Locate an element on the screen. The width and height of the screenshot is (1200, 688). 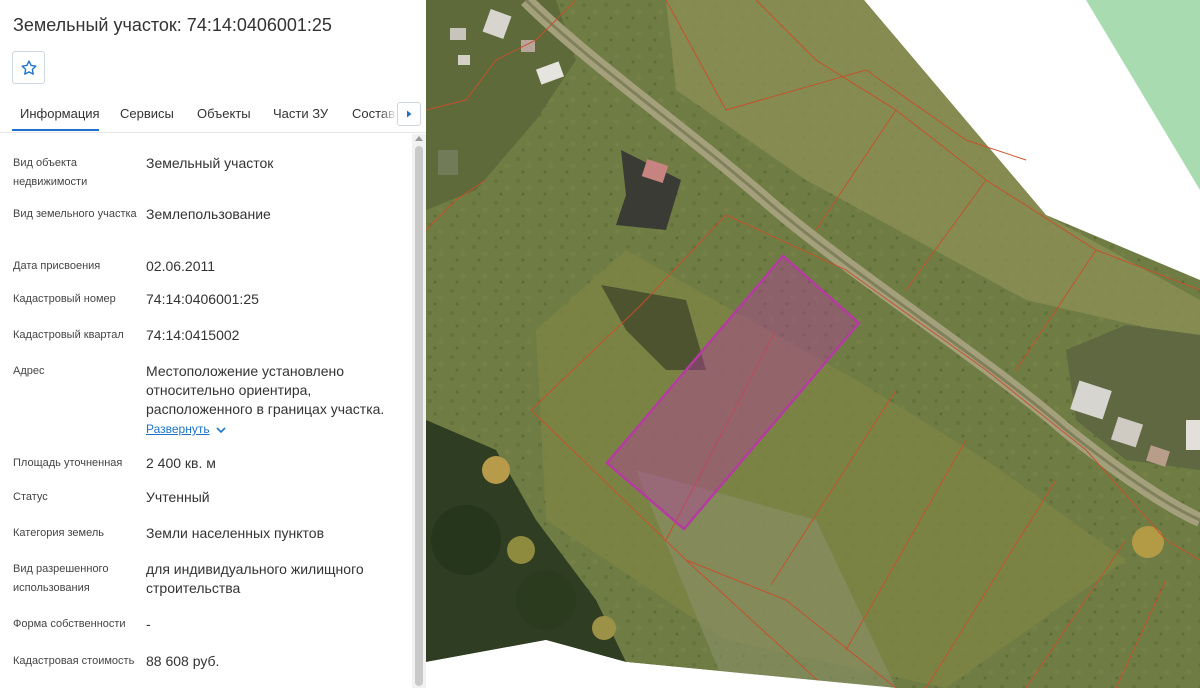
field-label: Дата присвоения is located at coordinates (57, 266).